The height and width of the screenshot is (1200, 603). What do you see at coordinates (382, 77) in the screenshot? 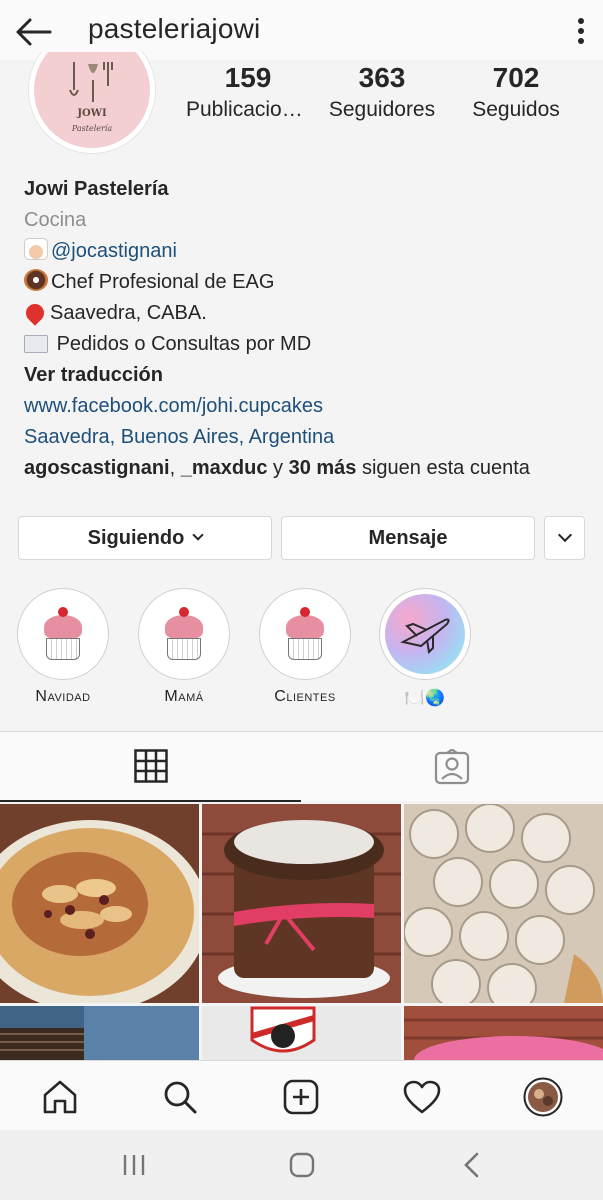
I see `stat-followers-count: 363` at bounding box center [382, 77].